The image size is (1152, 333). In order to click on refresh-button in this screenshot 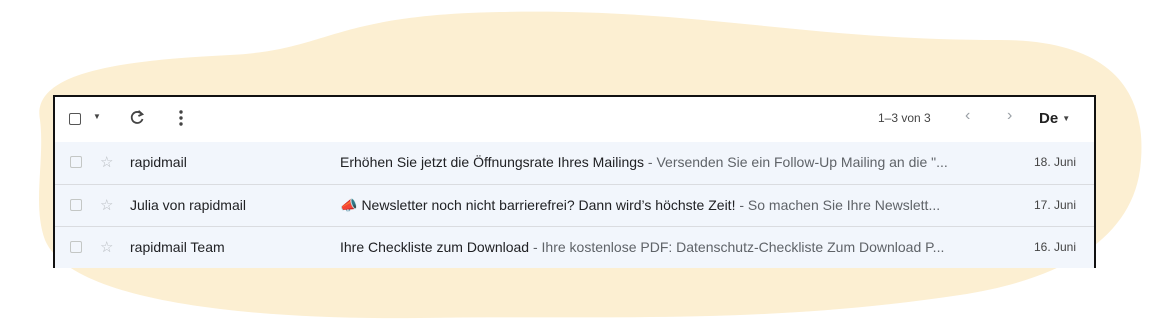, I will do `click(137, 118)`.